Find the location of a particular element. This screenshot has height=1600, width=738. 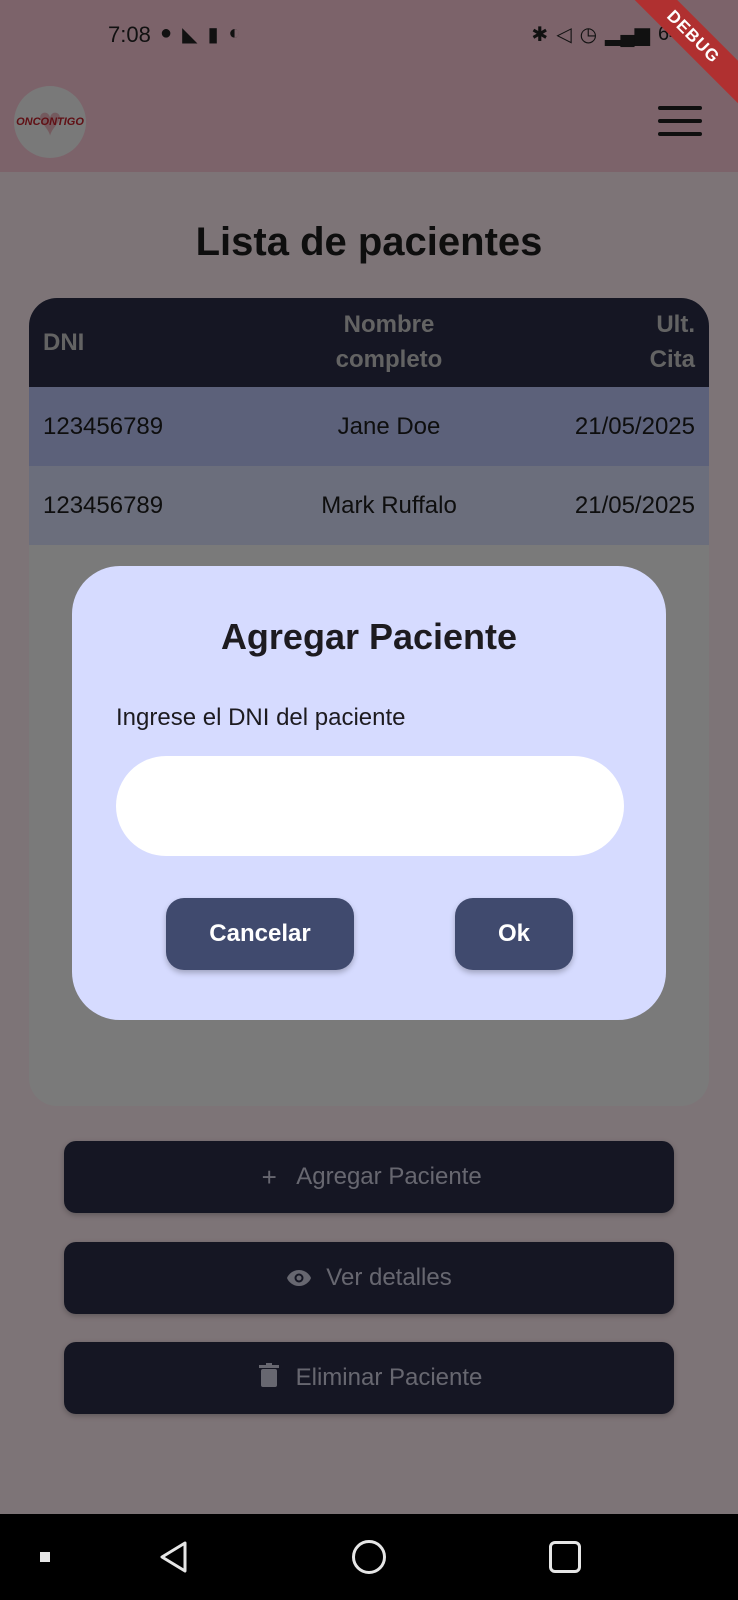

ok-button: Ok is located at coordinates (514, 934).